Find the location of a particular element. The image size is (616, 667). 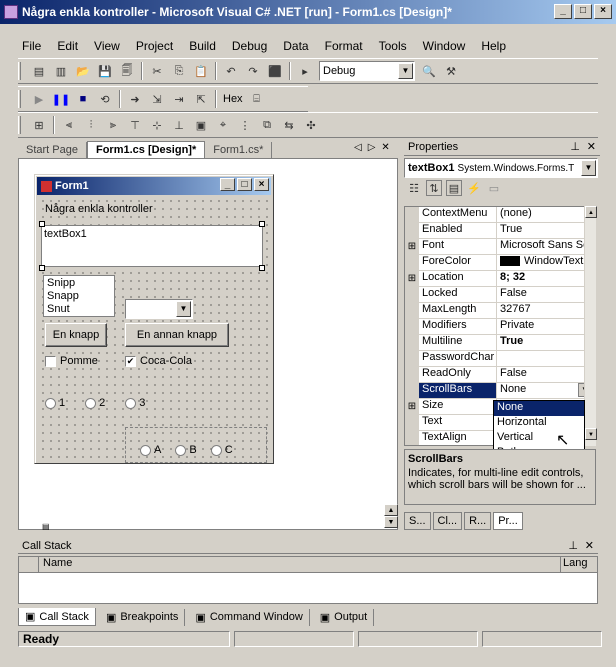

radio-button: 2 is located at coordinates (95, 403).